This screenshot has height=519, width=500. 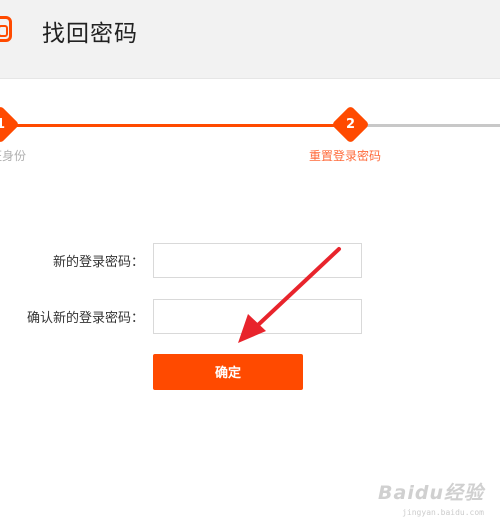 I want to click on step-line-pending, so click(x=433, y=125).